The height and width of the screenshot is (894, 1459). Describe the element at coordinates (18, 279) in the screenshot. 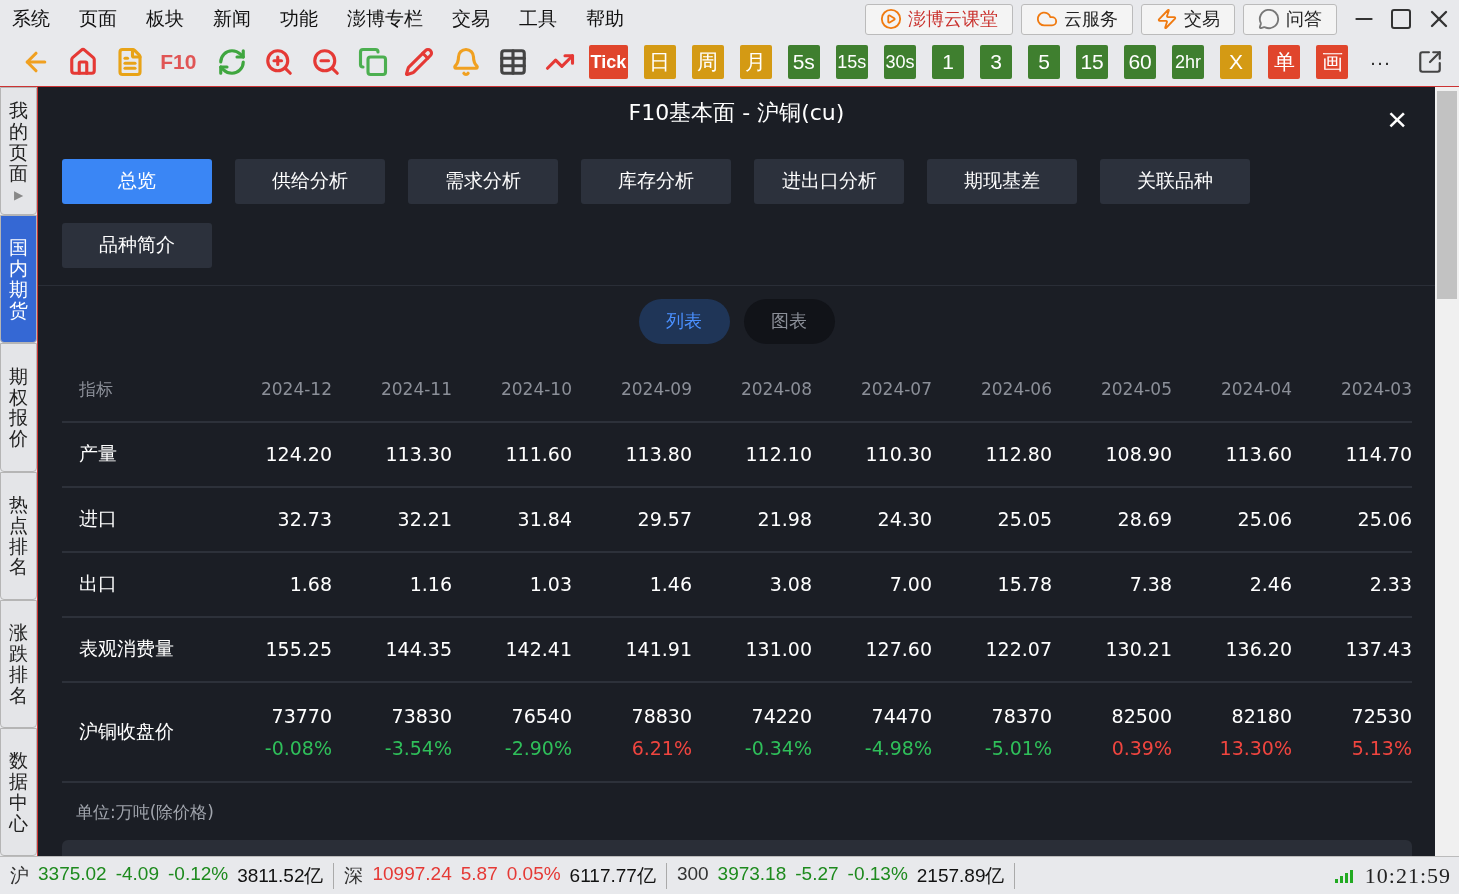

I see `side-tab: 国内期货` at that location.